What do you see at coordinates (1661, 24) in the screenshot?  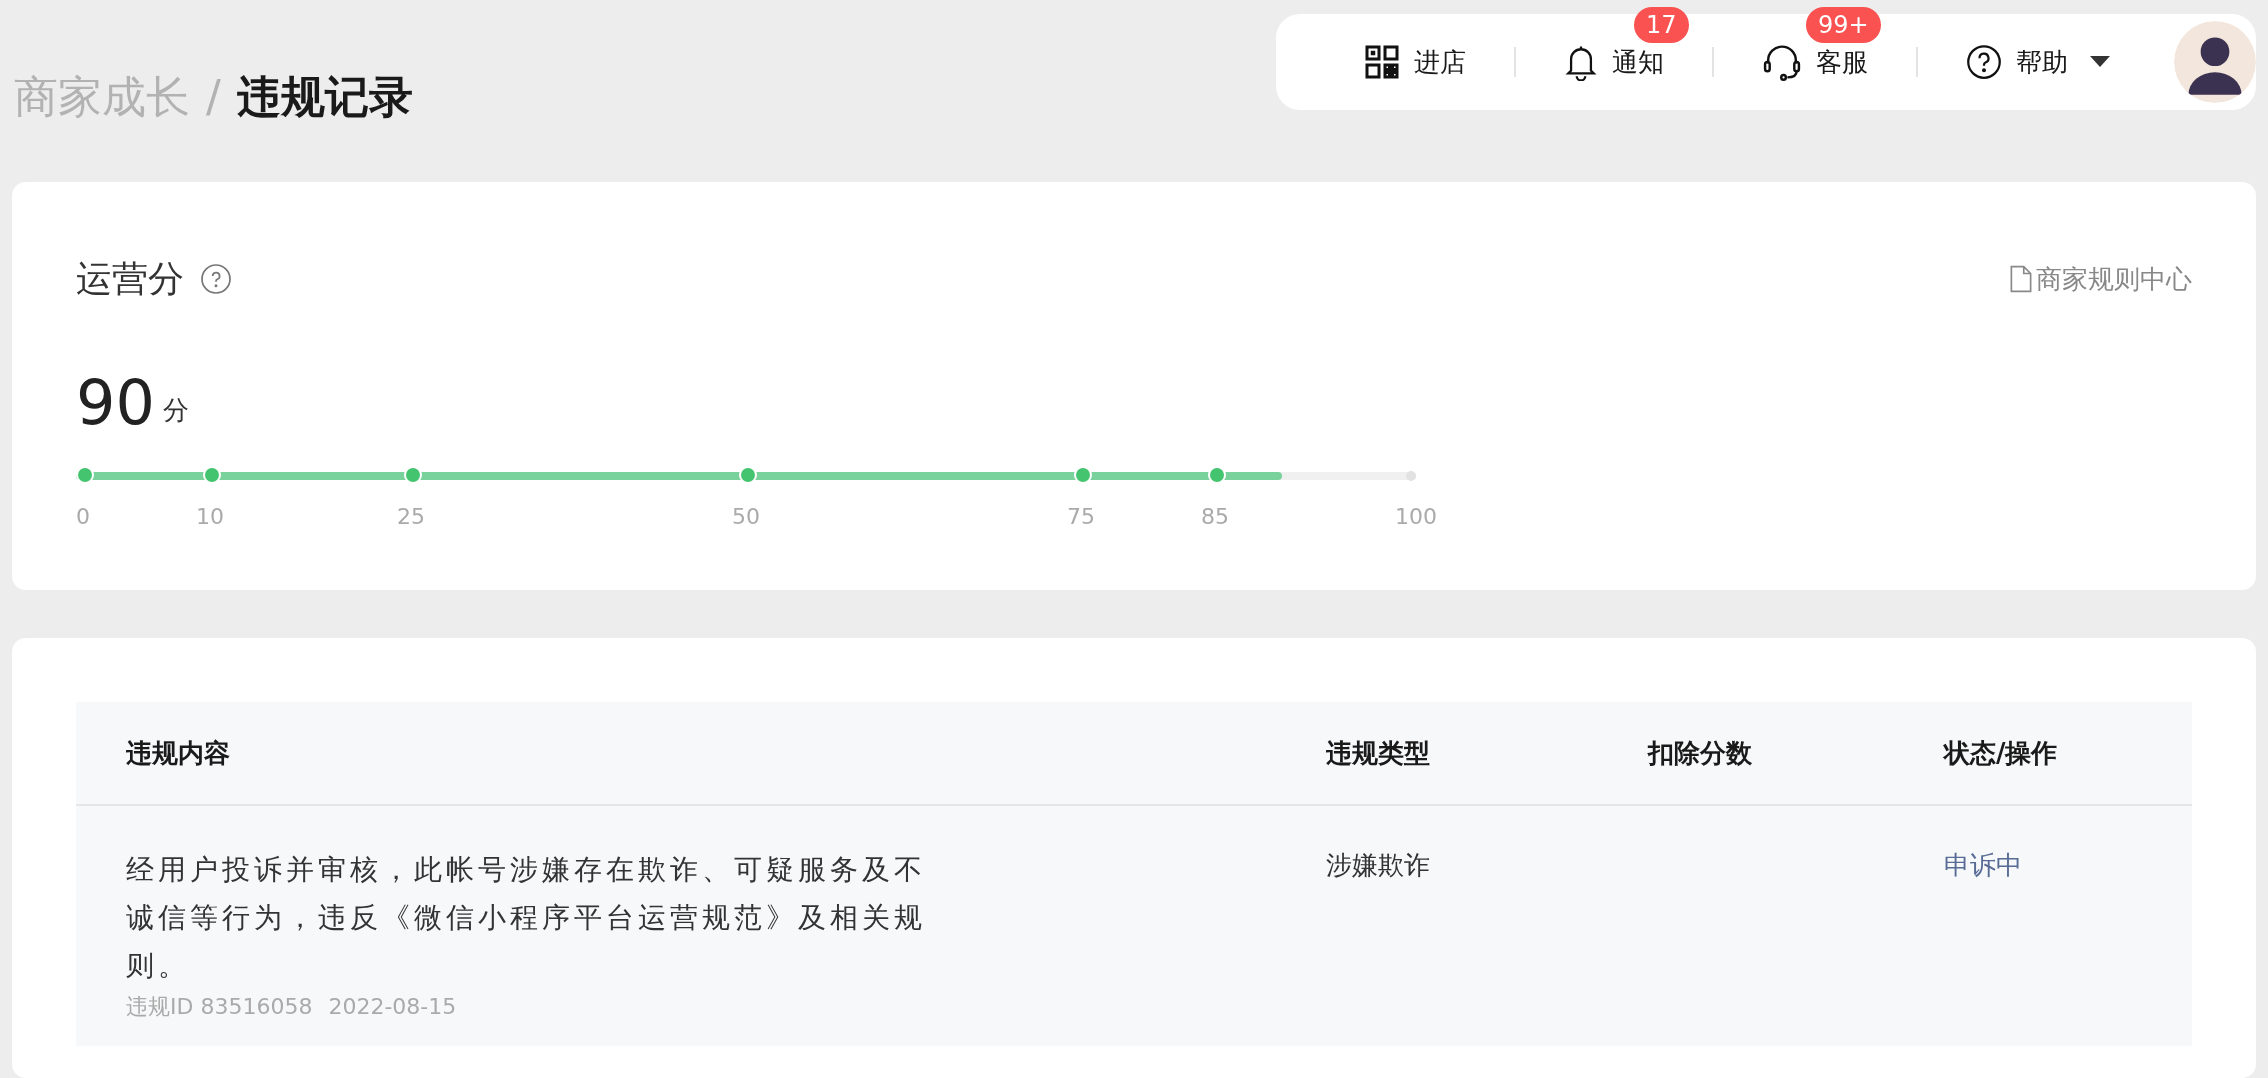 I see `count-badge: 17` at bounding box center [1661, 24].